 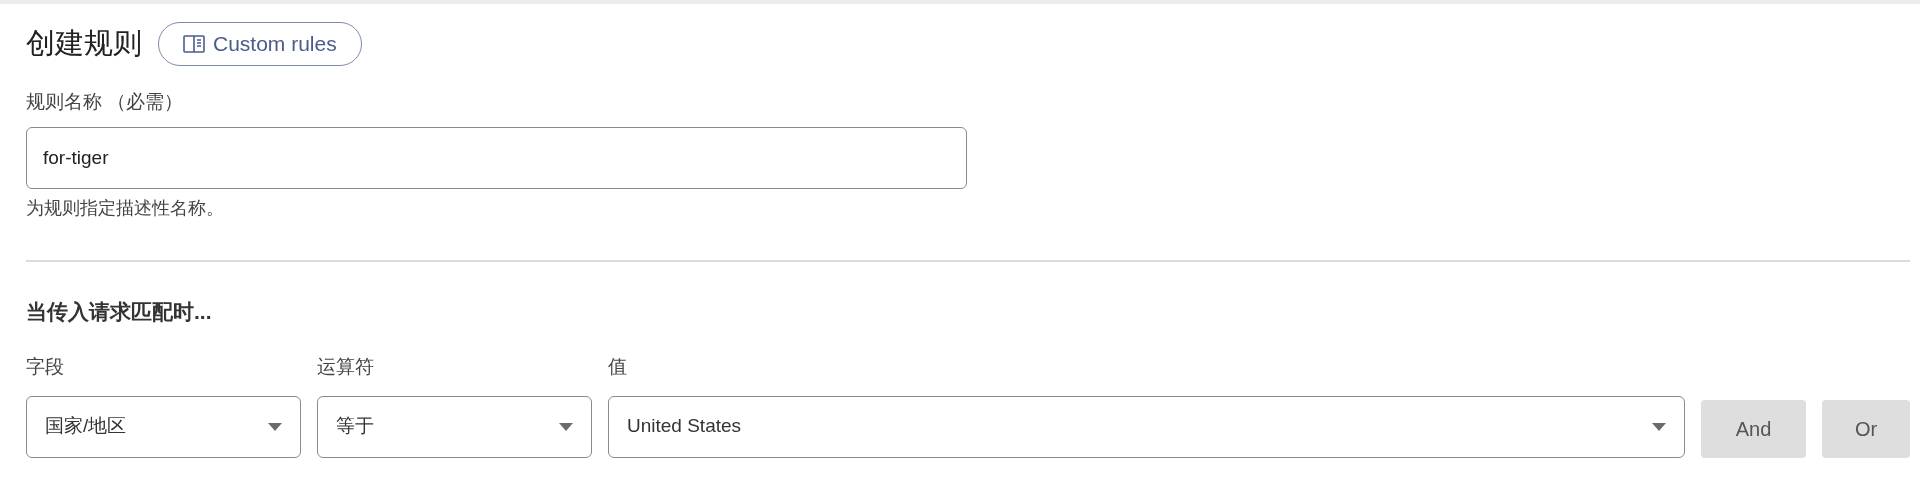 What do you see at coordinates (105, 102) in the screenshot?
I see `field-label: 规则名称 （必需）` at bounding box center [105, 102].